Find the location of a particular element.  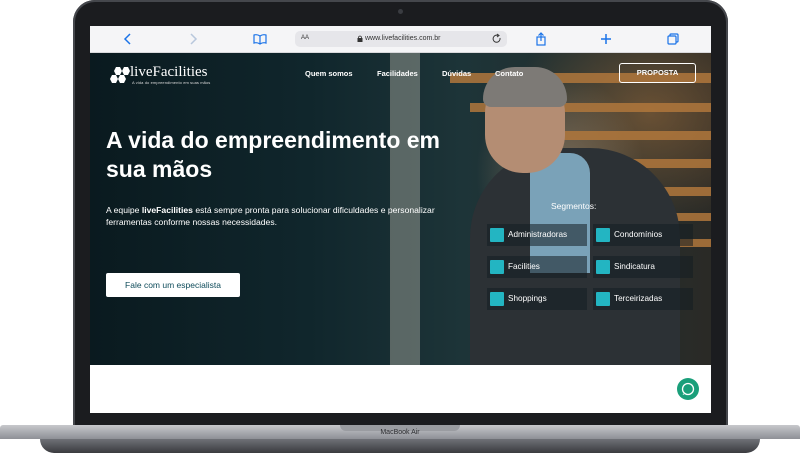

segment-condominios: Condomínios is located at coordinates (643, 235).